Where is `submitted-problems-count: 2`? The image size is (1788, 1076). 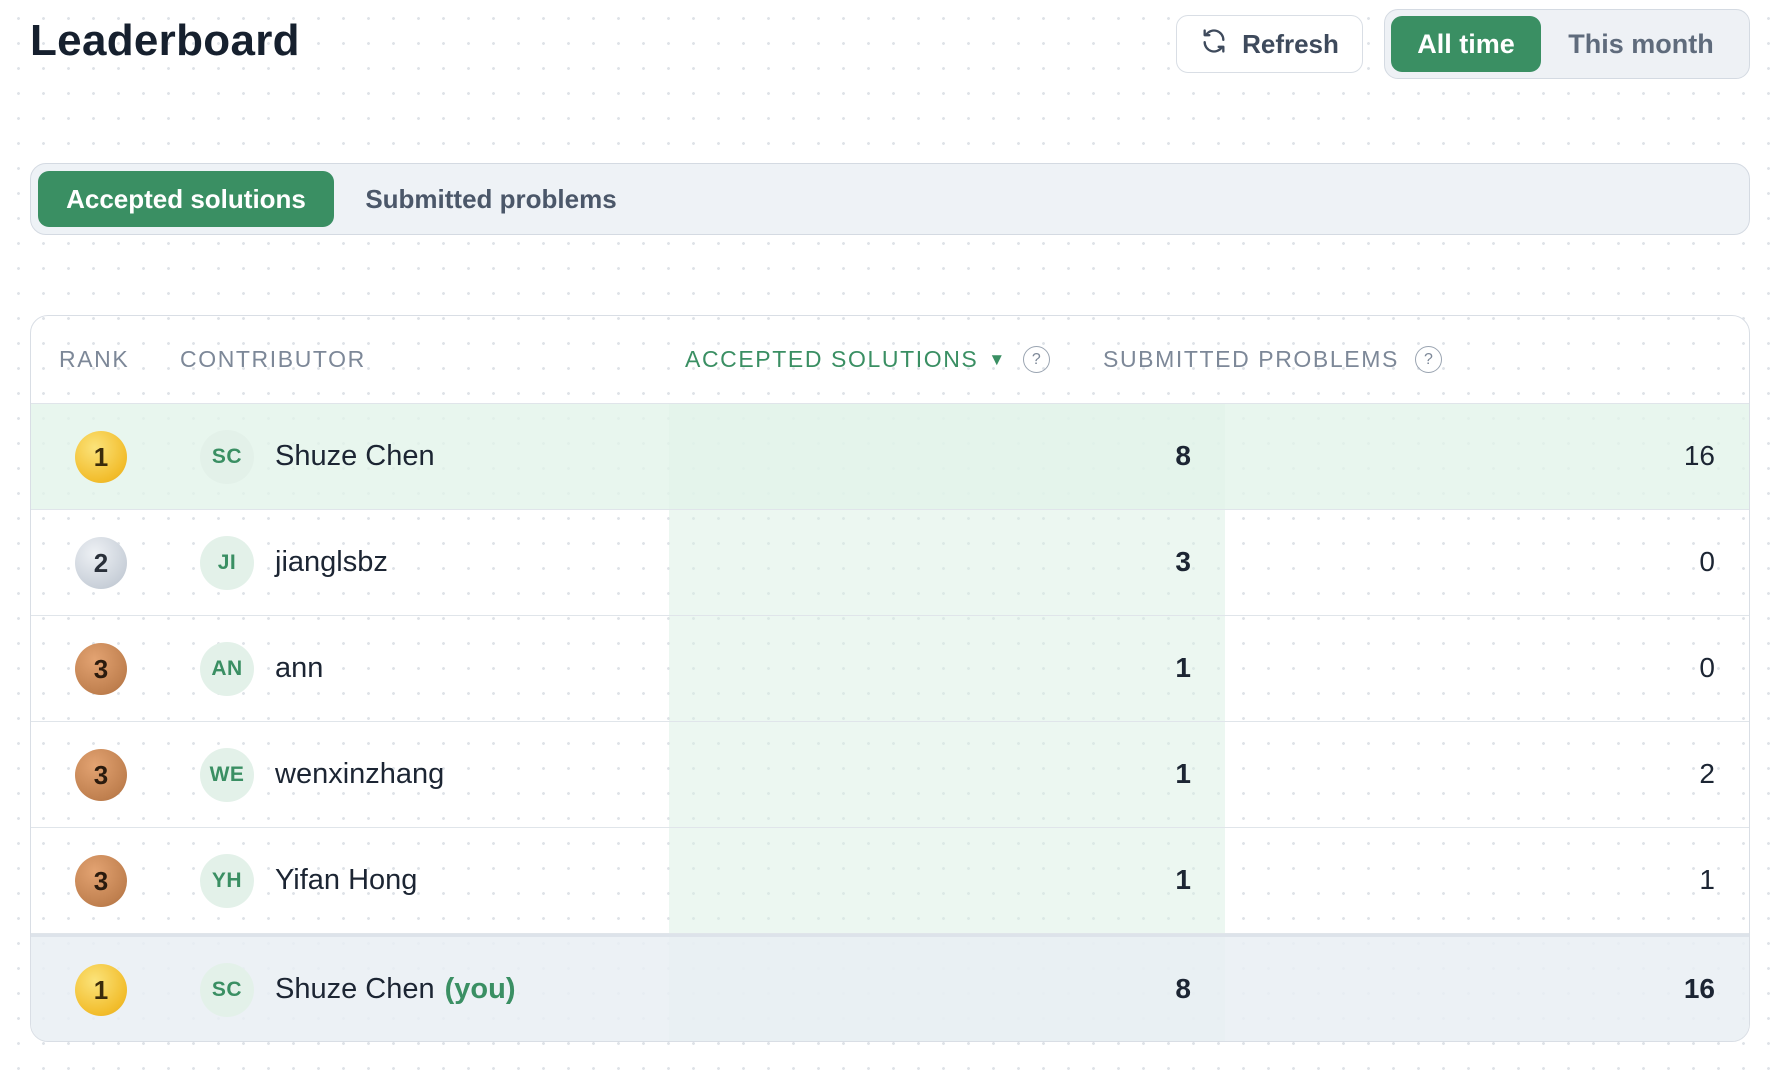
submitted-problems-count: 2 is located at coordinates (1707, 773).